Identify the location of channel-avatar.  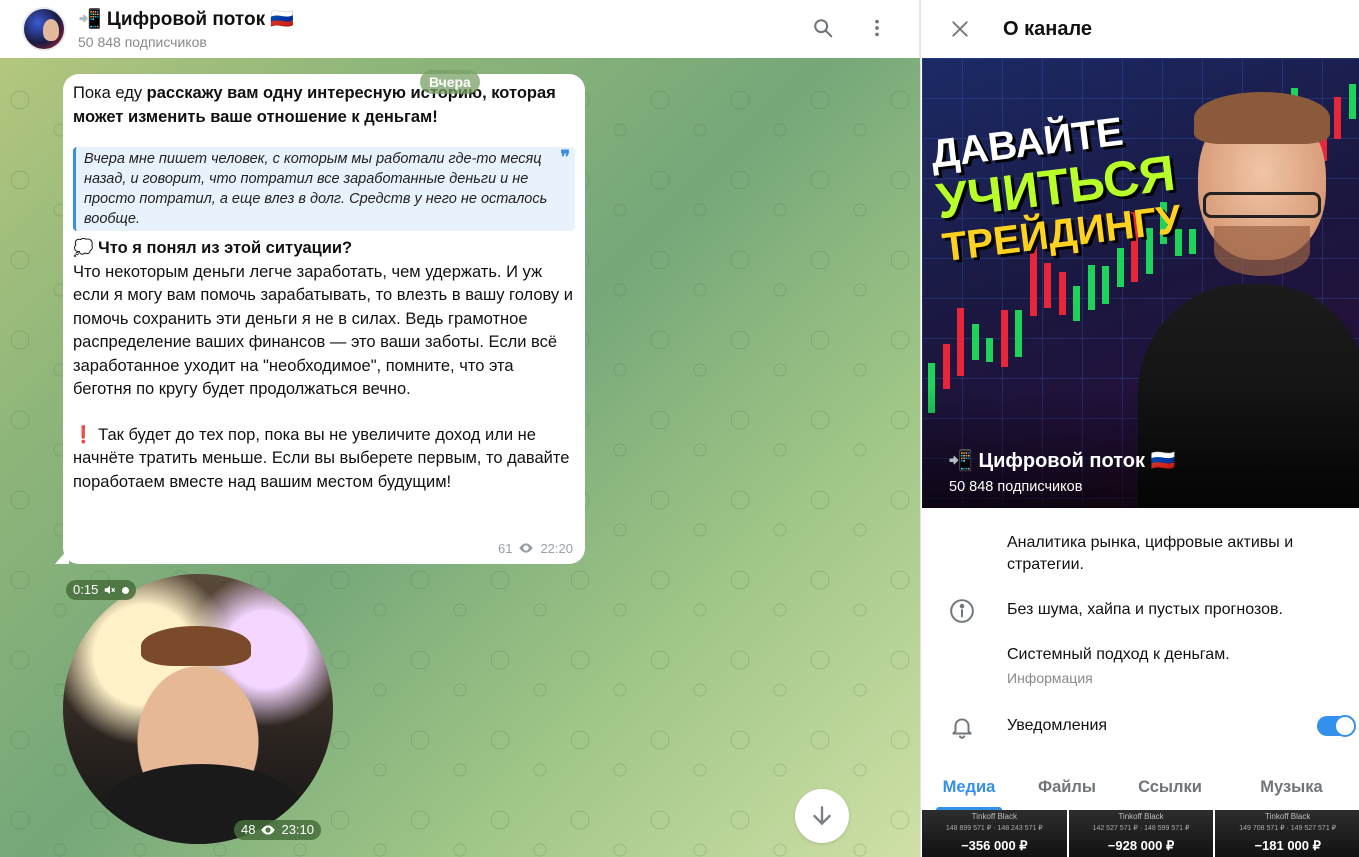
(44, 29).